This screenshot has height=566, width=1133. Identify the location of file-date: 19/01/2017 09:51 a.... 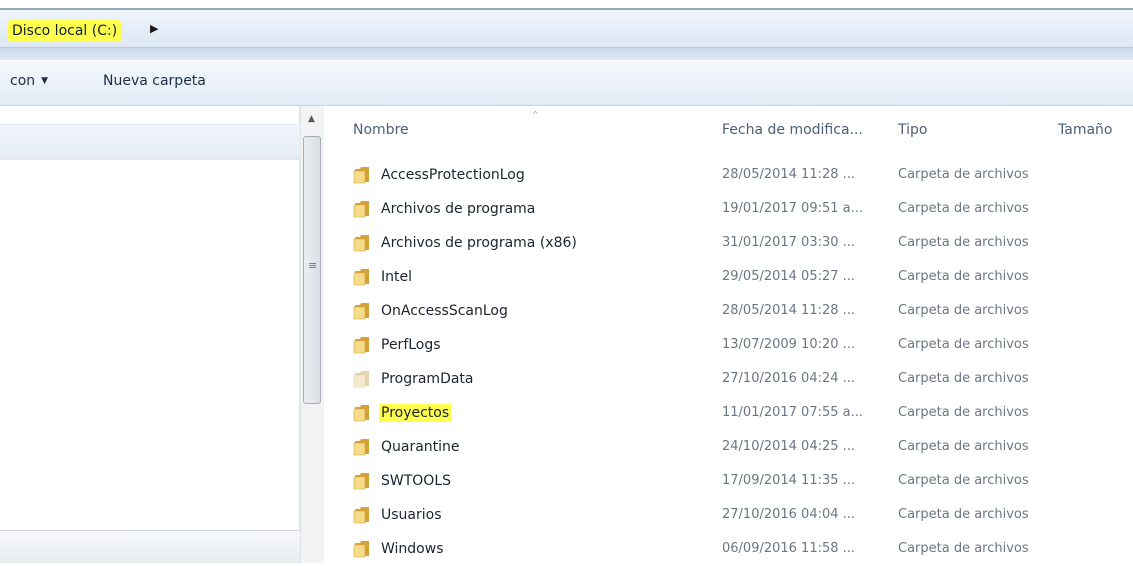
(793, 208).